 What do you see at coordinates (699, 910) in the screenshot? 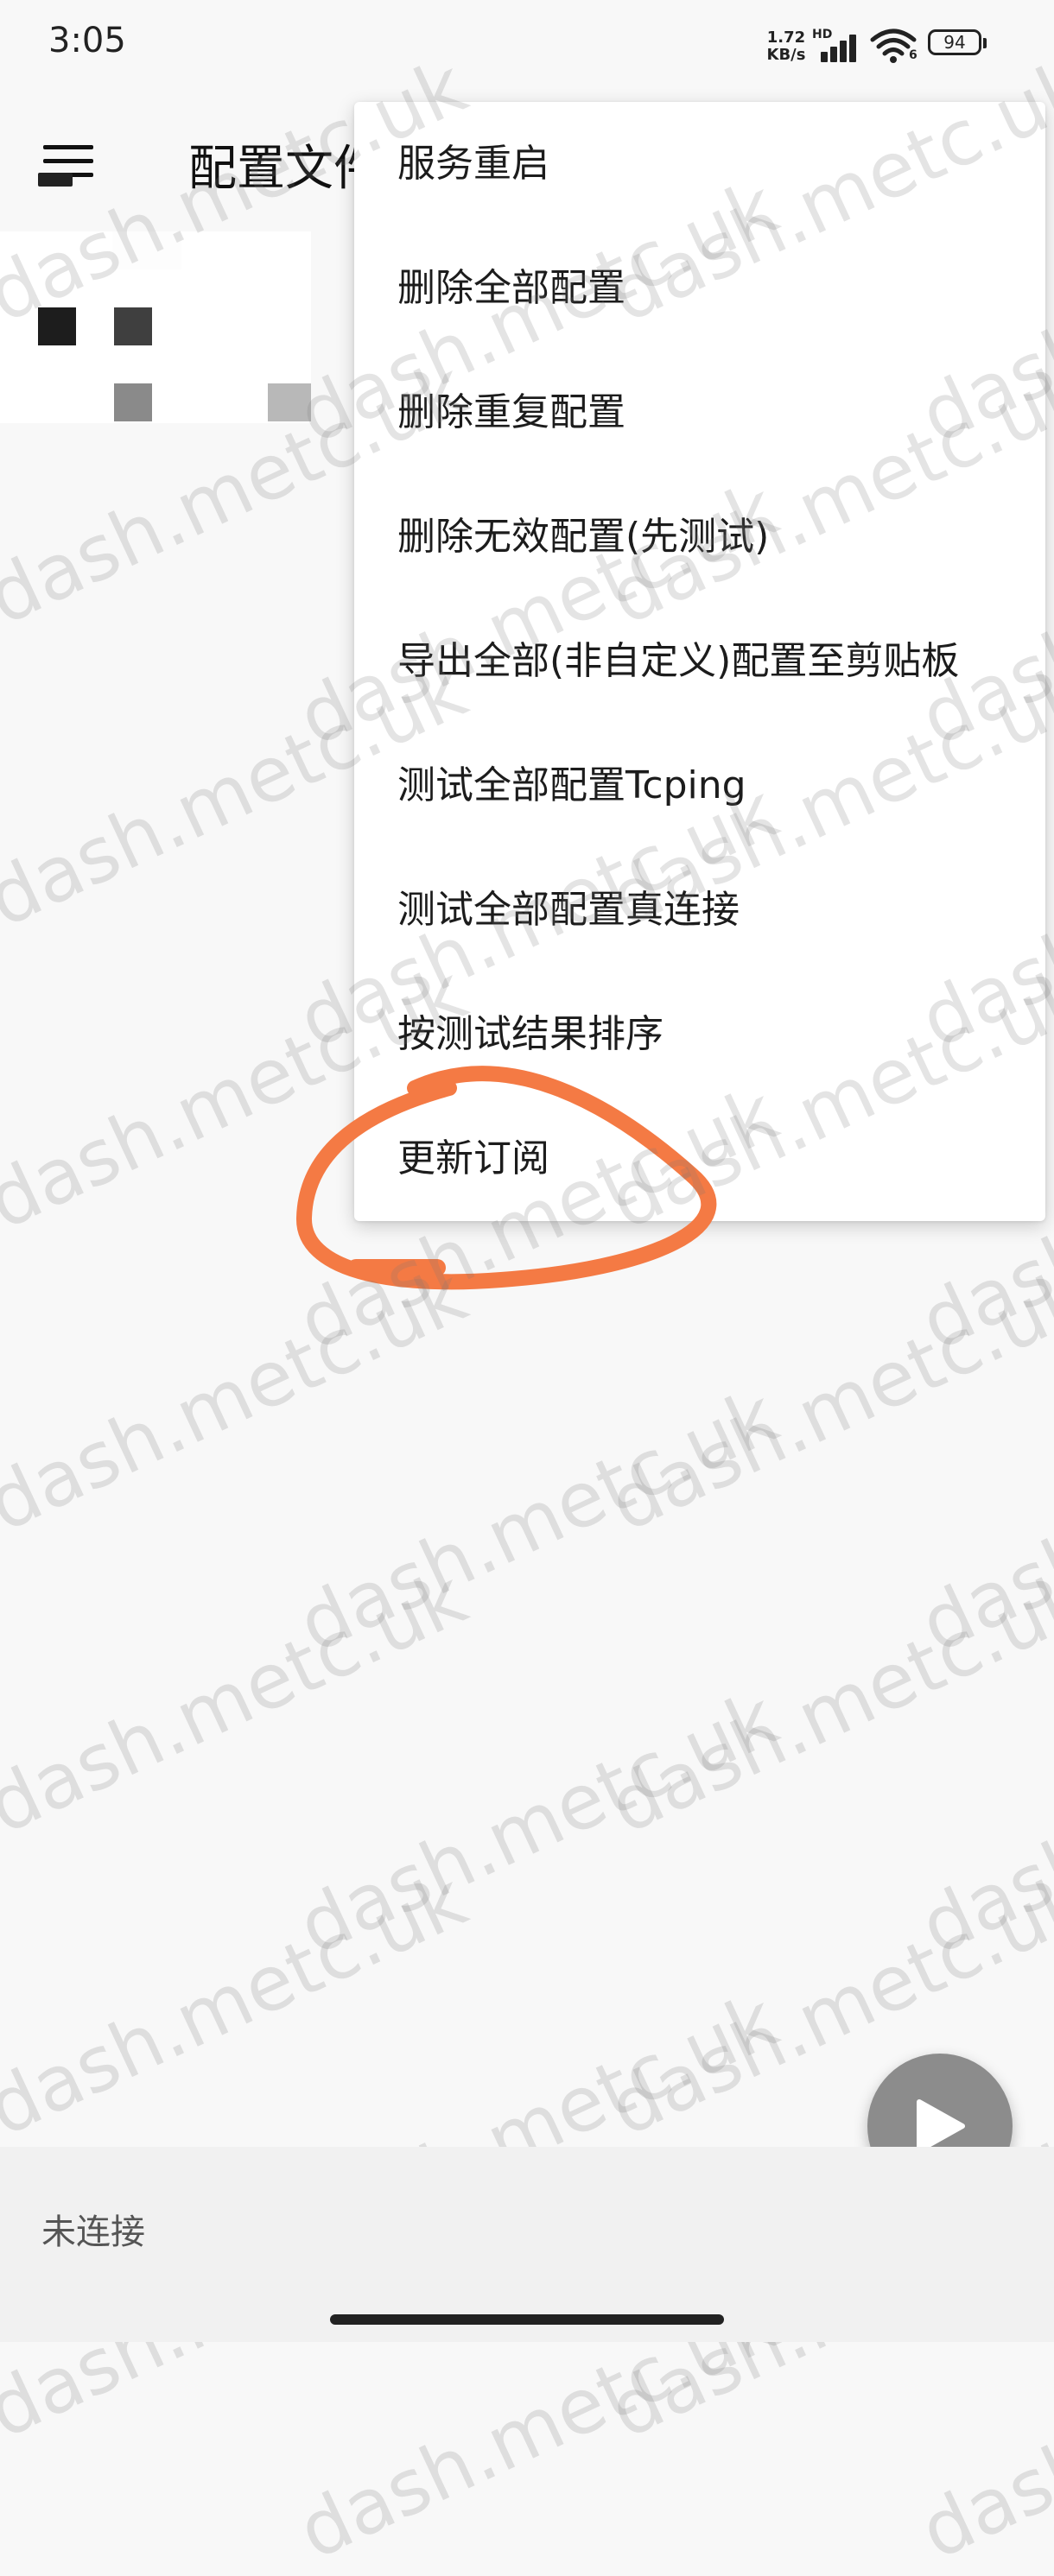
I see `menu-item-test-real-connection: 测试全部配置真连接` at bounding box center [699, 910].